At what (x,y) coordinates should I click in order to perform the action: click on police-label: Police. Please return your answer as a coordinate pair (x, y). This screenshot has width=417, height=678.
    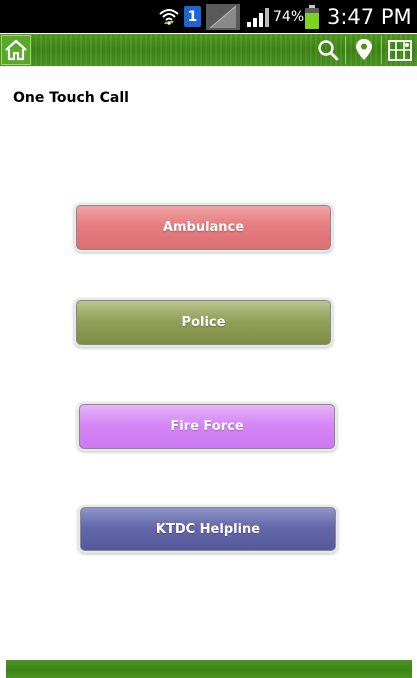
    Looking at the image, I should click on (203, 322).